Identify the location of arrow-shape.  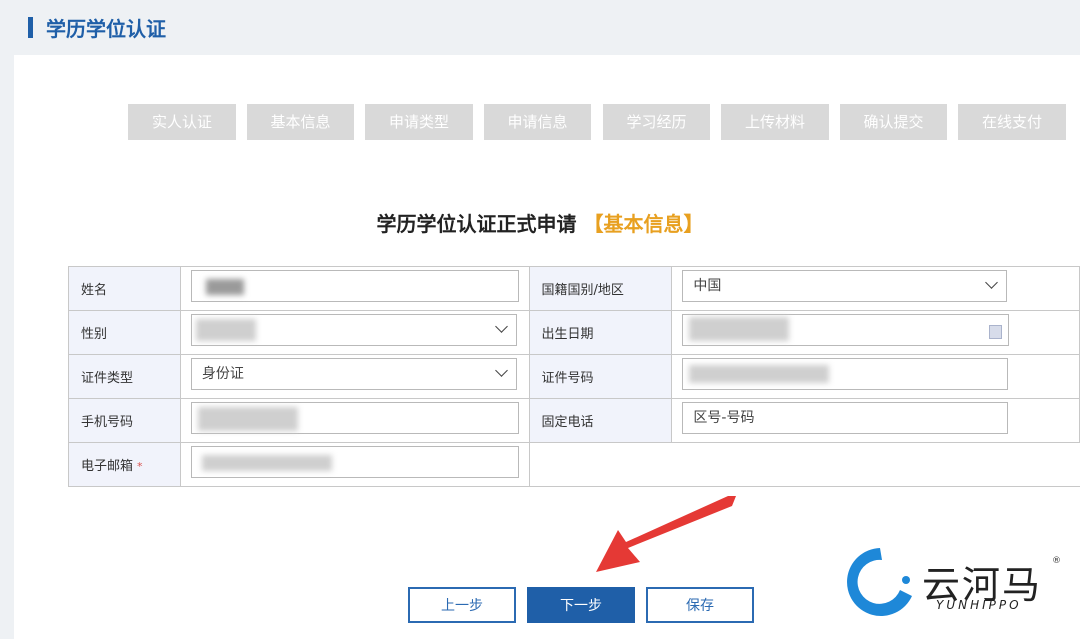
(666, 534).